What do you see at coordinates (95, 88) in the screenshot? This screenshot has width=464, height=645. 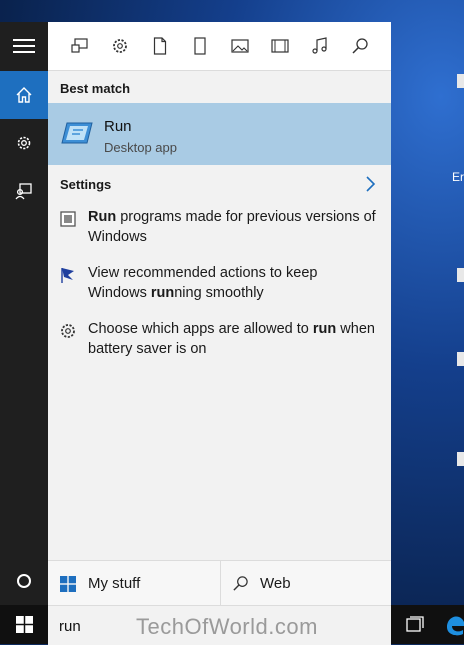 I see `best-match-heading: Best match` at bounding box center [95, 88].